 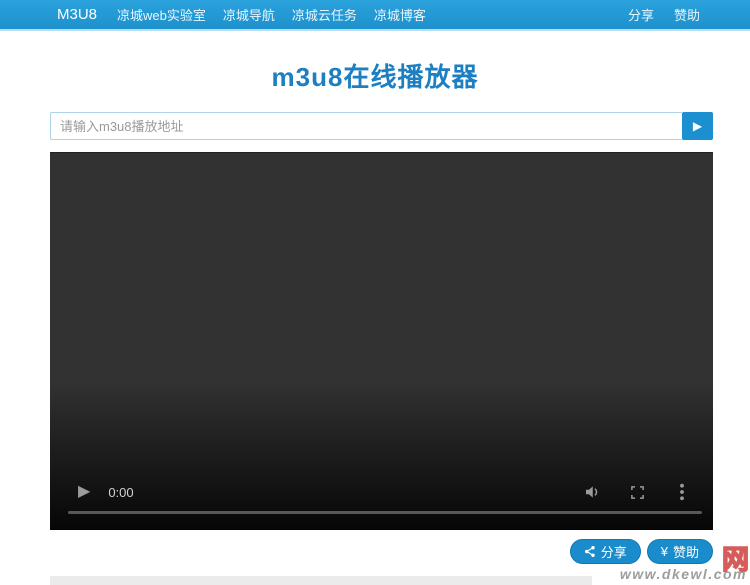 What do you see at coordinates (400, 14) in the screenshot?
I see `nav-item-blog: 凉城博客` at bounding box center [400, 14].